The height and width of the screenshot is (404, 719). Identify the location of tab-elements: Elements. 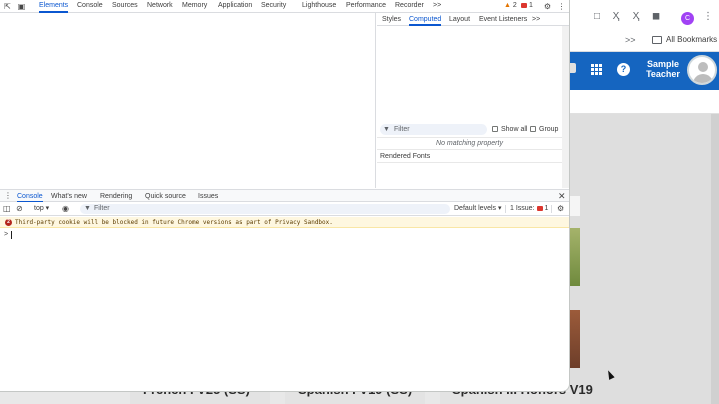
(54, 7).